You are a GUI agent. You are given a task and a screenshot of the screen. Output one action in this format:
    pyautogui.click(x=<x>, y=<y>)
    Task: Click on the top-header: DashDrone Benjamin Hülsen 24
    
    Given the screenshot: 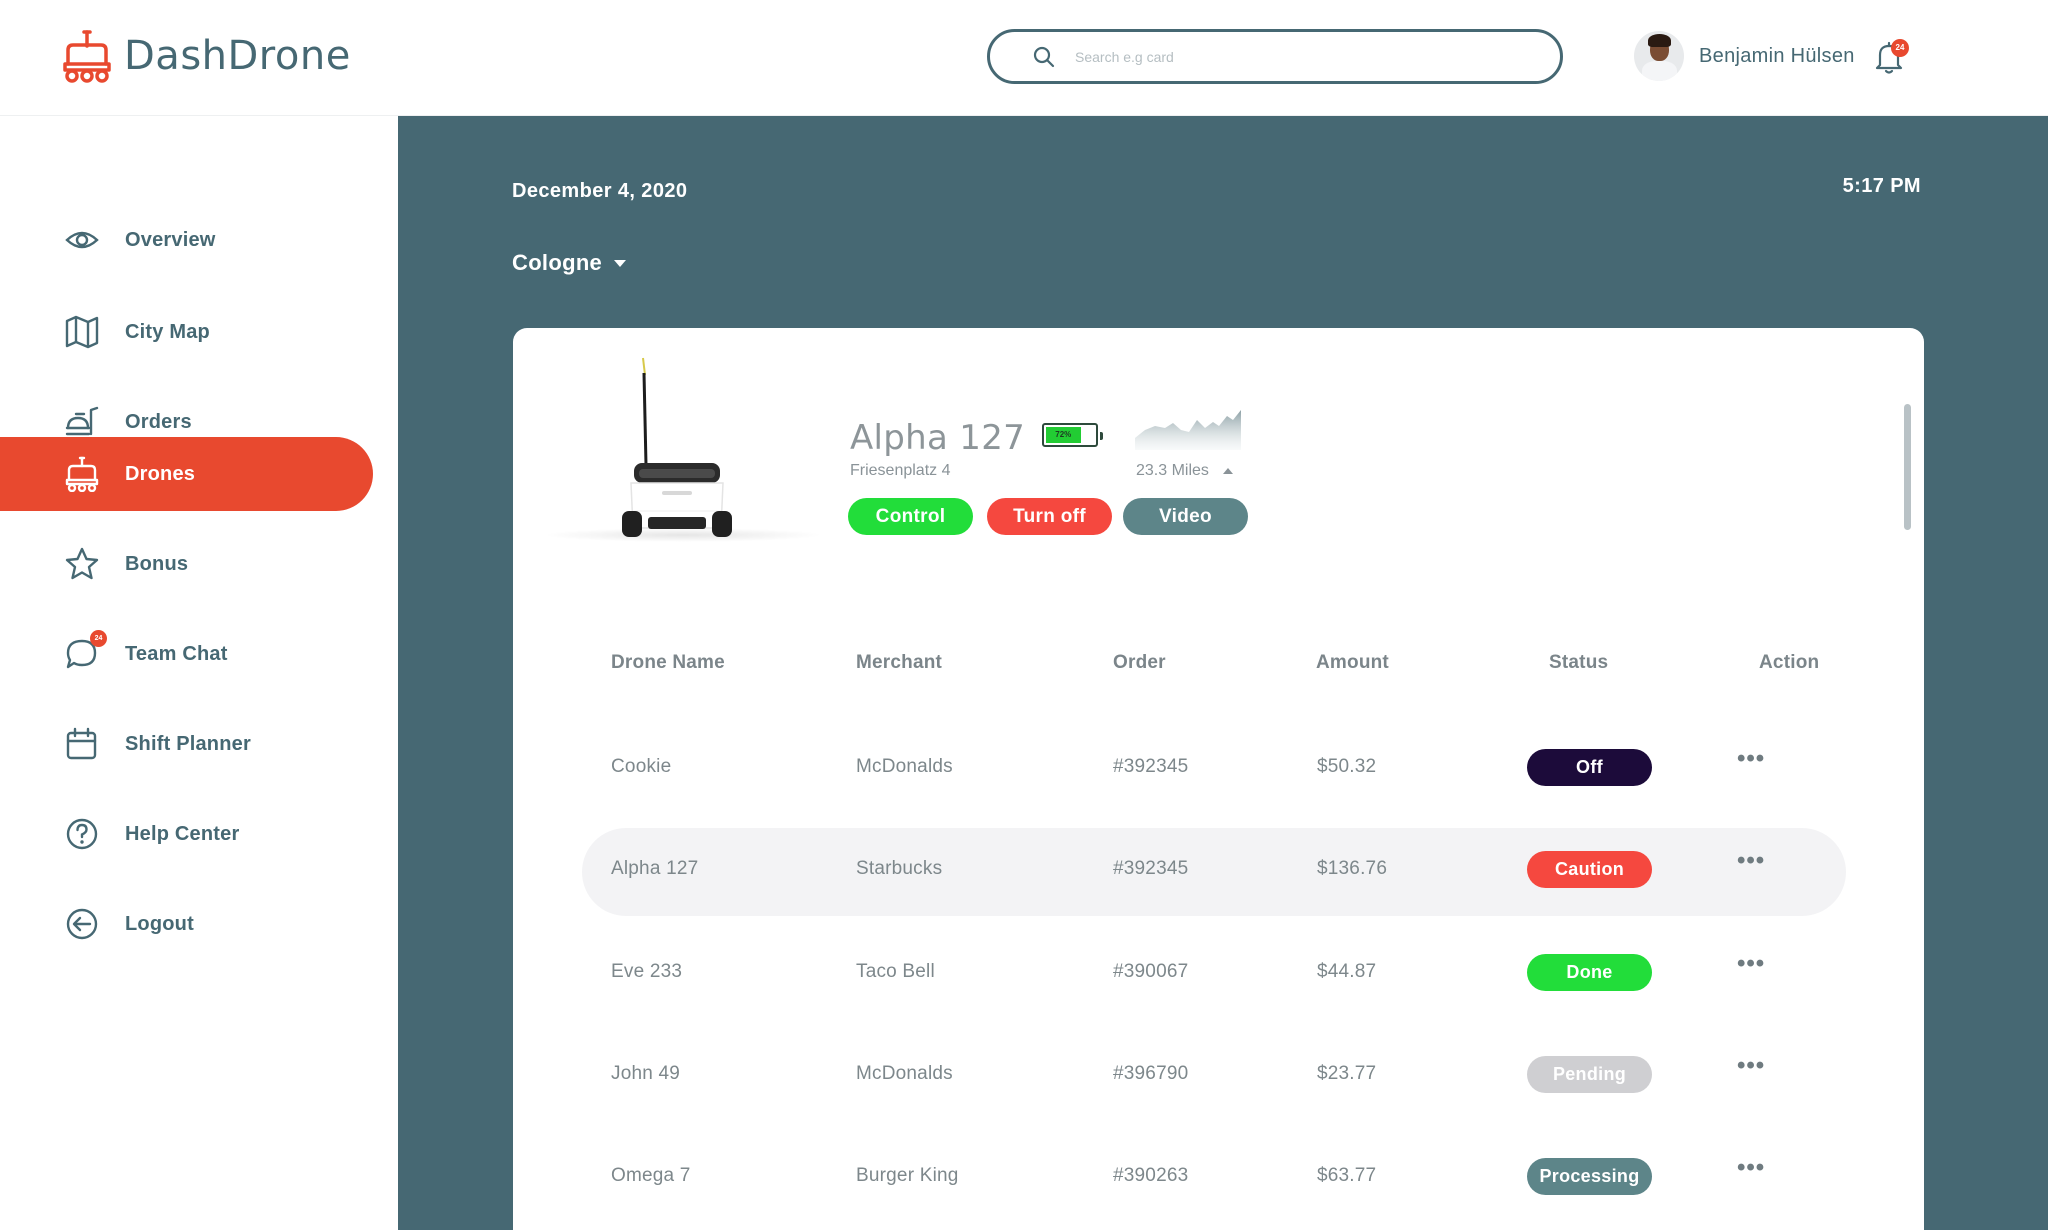 What is the action you would take?
    pyautogui.click(x=1024, y=58)
    